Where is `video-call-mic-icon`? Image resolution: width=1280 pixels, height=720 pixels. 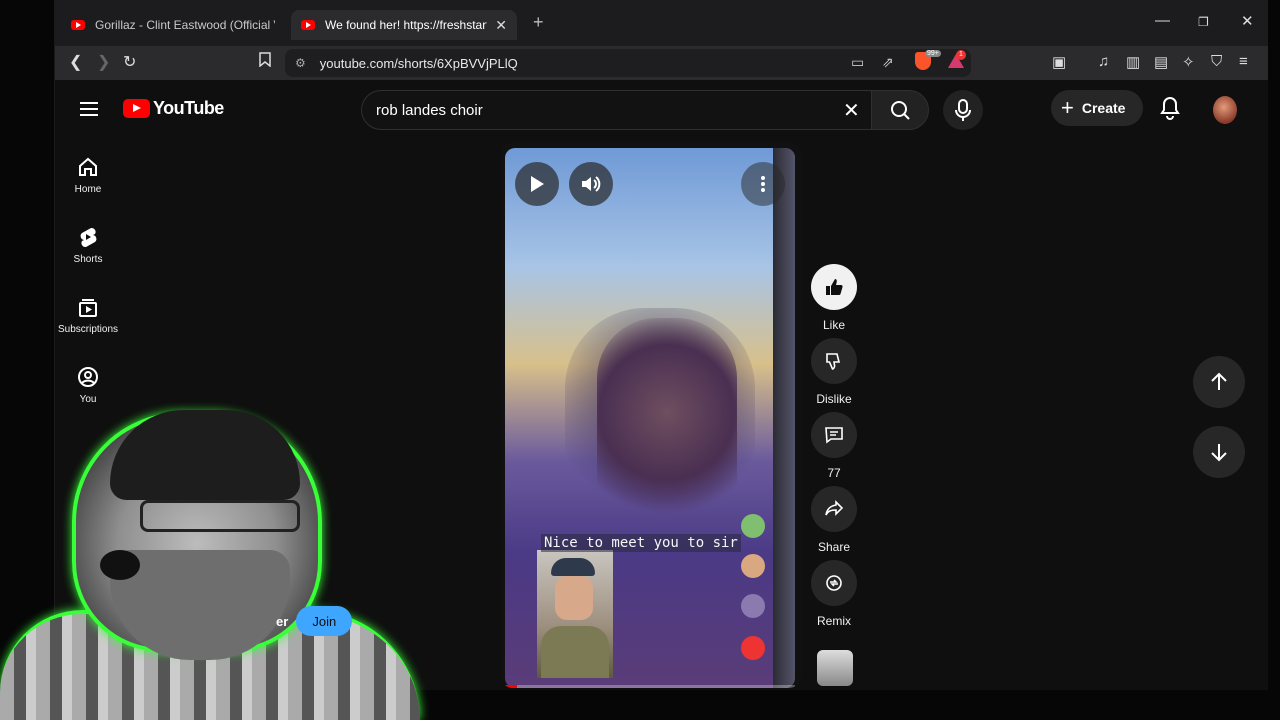
video-call-mic-icon is located at coordinates (753, 566).